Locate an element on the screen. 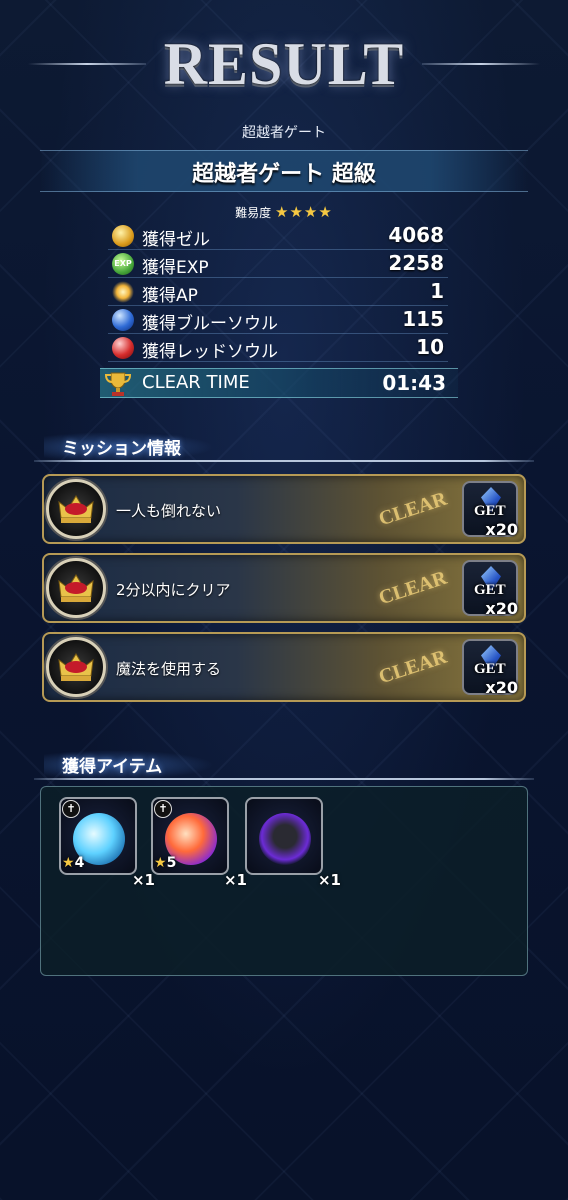  stat-row-red-soul: 獲得レッドソウル 10 is located at coordinates (278, 348).